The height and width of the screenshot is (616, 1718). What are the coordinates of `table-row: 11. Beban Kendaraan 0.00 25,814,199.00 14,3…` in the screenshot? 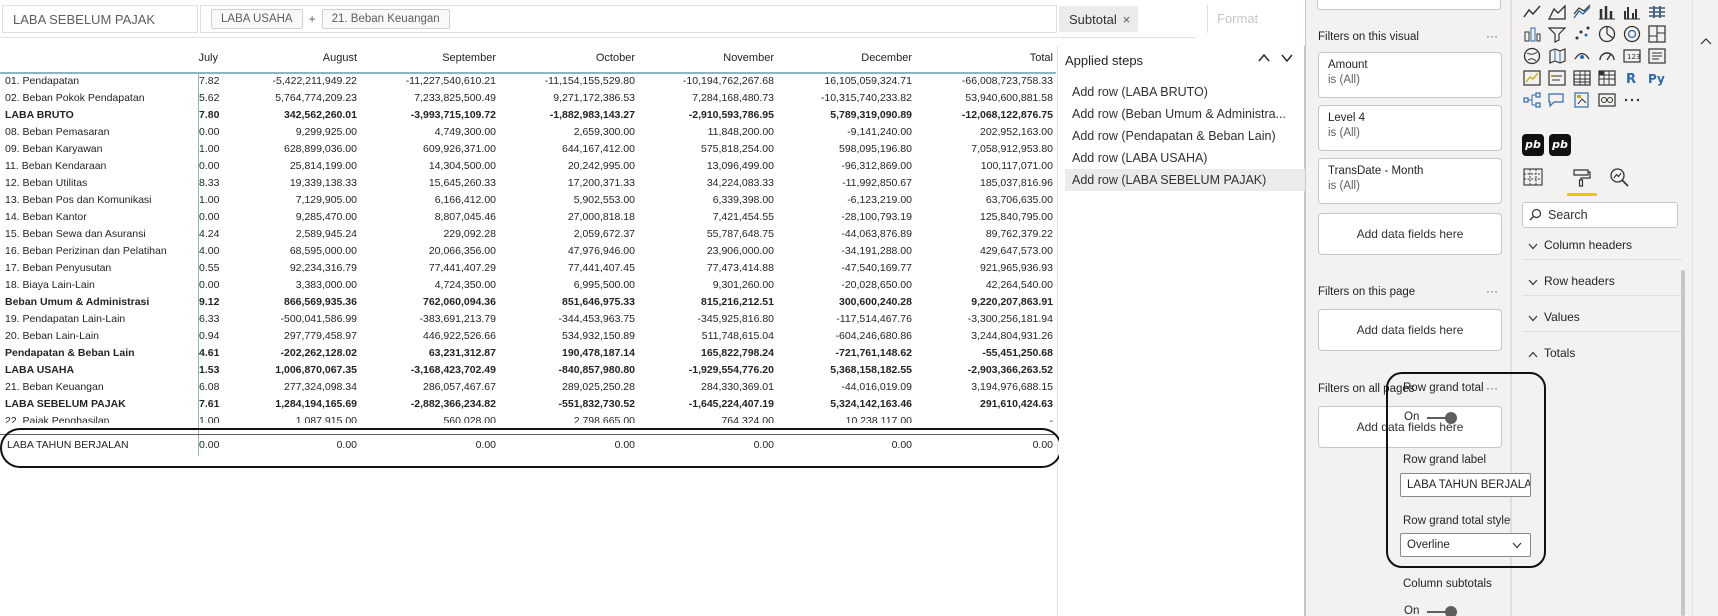 It's located at (528, 167).